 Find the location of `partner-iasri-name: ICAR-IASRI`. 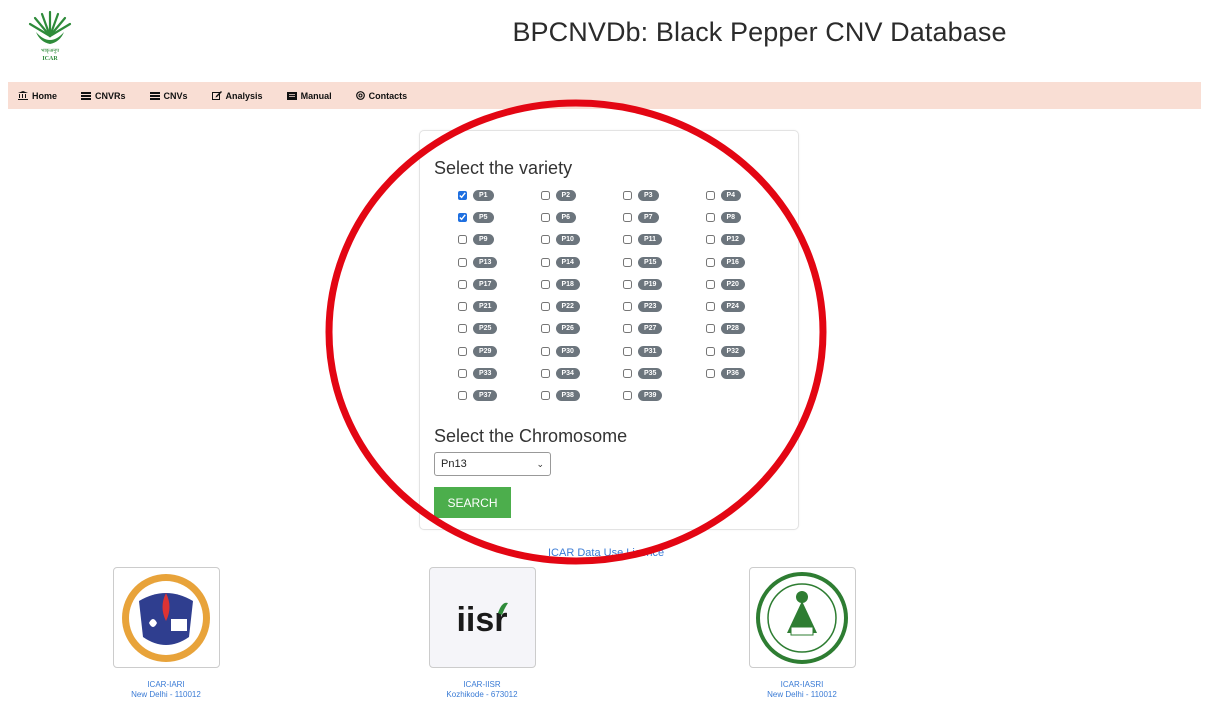

partner-iasri-name: ICAR-IASRI is located at coordinates (802, 684).